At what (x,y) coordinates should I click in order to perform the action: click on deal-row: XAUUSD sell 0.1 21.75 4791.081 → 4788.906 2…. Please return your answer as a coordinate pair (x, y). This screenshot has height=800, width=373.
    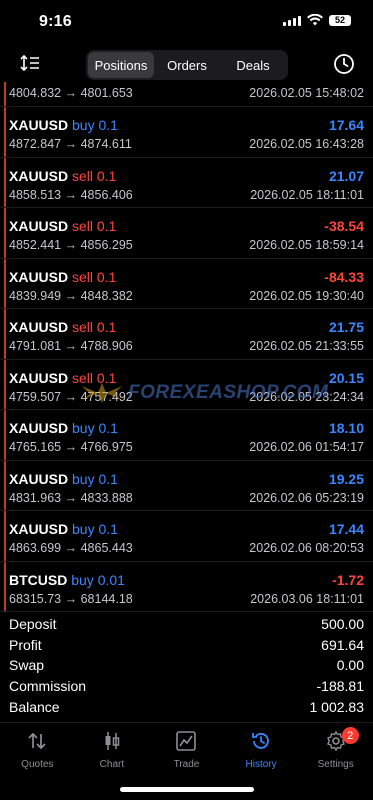
    Looking at the image, I should click on (186, 334).